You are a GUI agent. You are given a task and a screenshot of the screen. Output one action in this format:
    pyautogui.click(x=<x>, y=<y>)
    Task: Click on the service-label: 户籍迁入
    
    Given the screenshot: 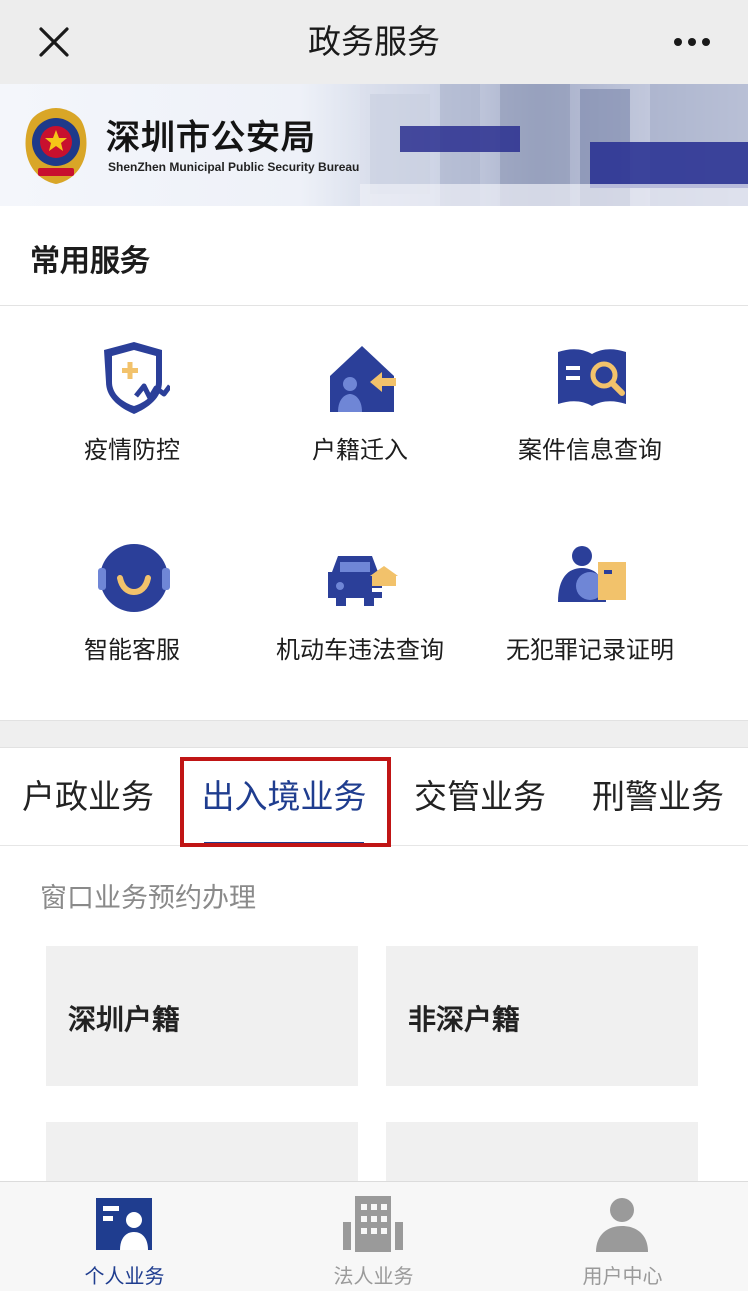 What is the action you would take?
    pyautogui.click(x=360, y=450)
    